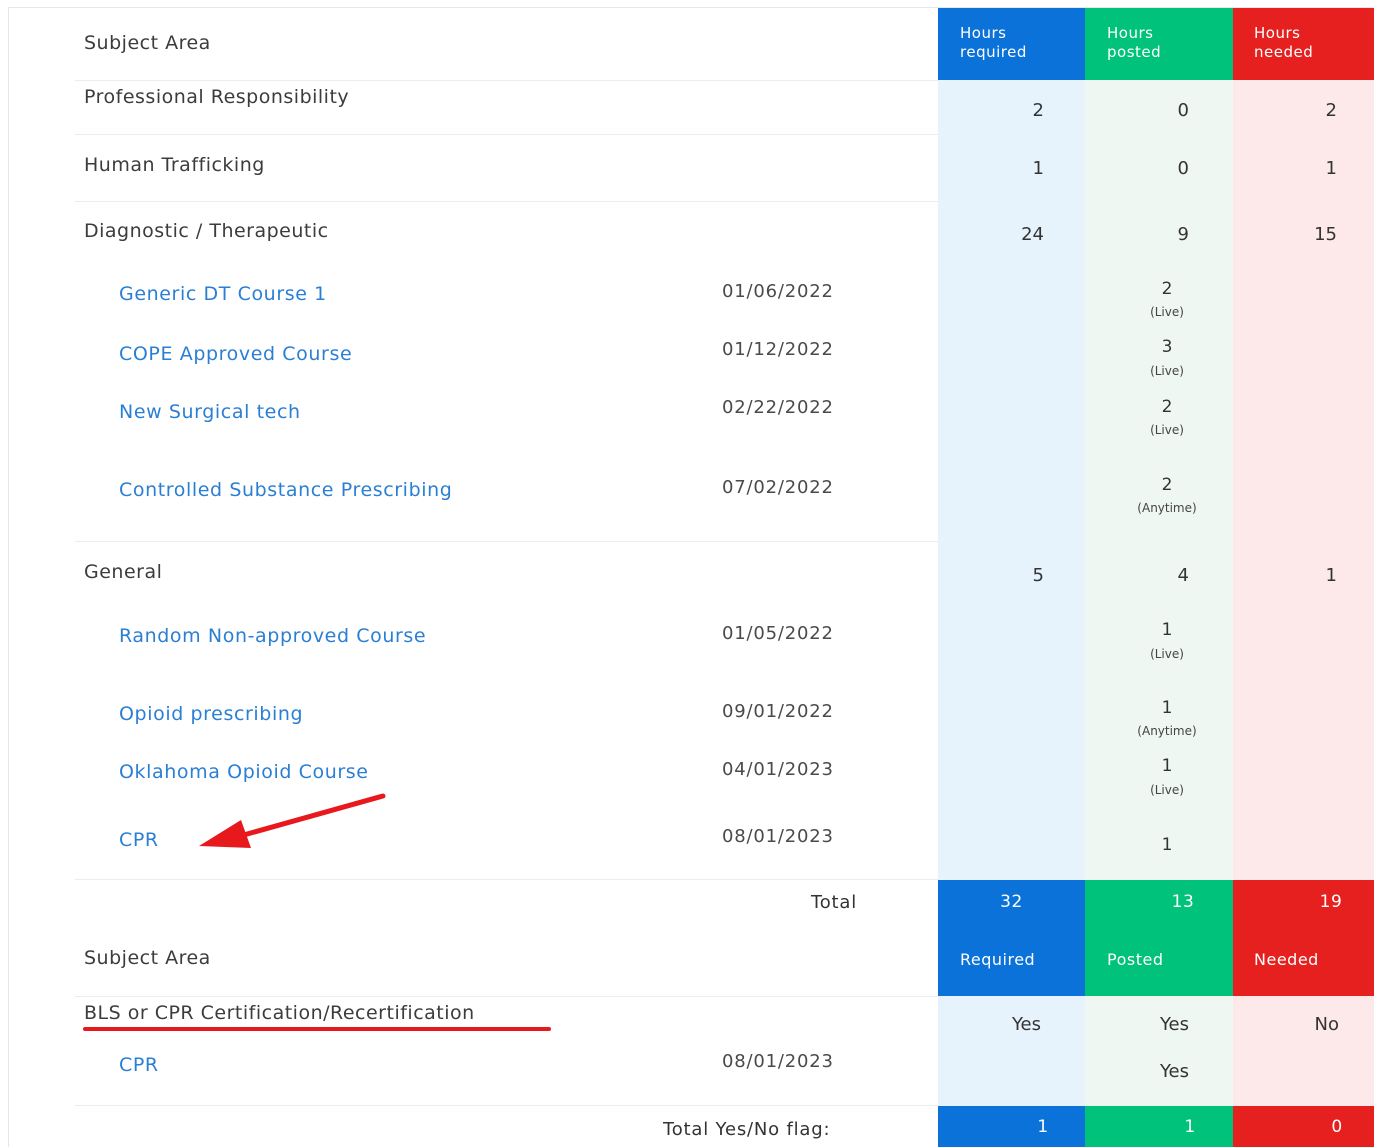  Describe the element at coordinates (1303, 1126) in the screenshot. I see `flag-needed-cell: 0` at that location.